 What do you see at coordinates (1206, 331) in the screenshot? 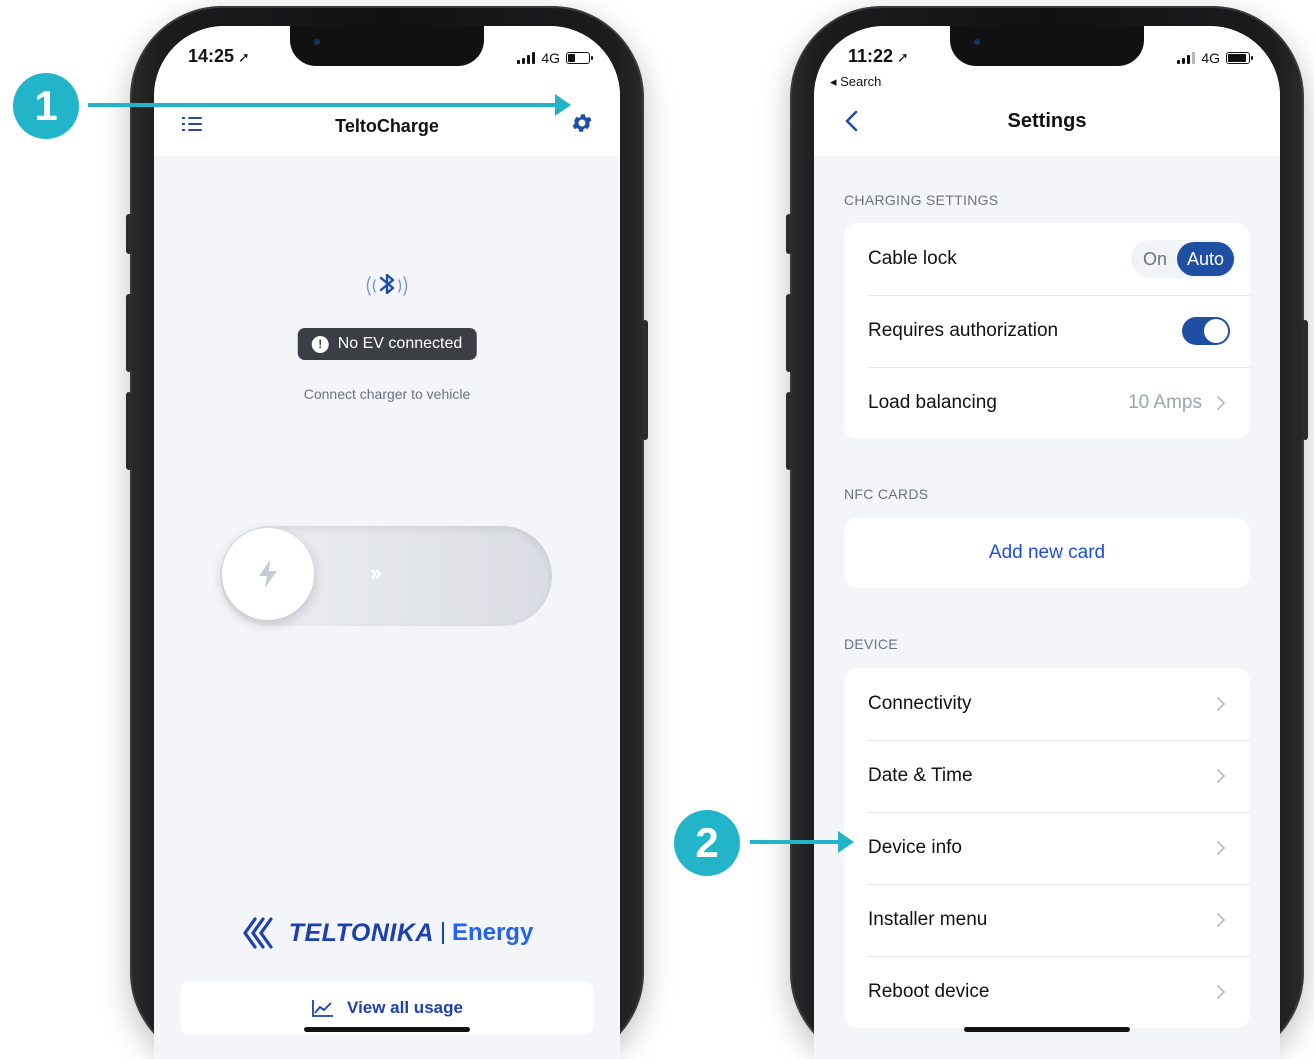
I see `requires-authorization-toggle` at bounding box center [1206, 331].